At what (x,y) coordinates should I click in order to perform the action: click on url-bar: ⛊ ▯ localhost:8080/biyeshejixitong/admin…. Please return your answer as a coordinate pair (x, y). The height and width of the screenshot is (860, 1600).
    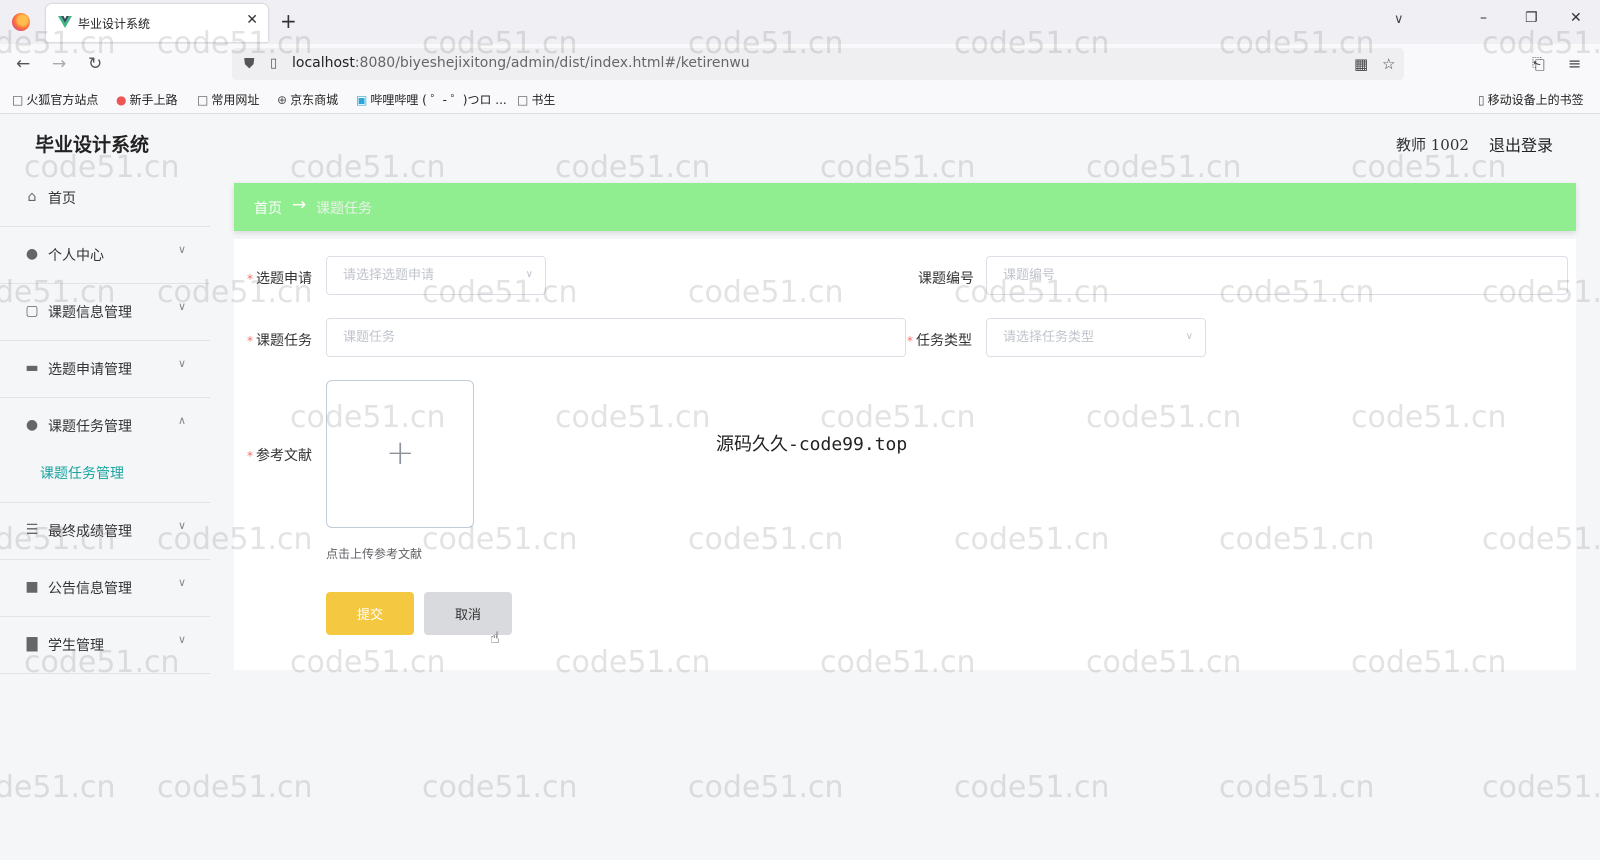
    Looking at the image, I should click on (818, 64).